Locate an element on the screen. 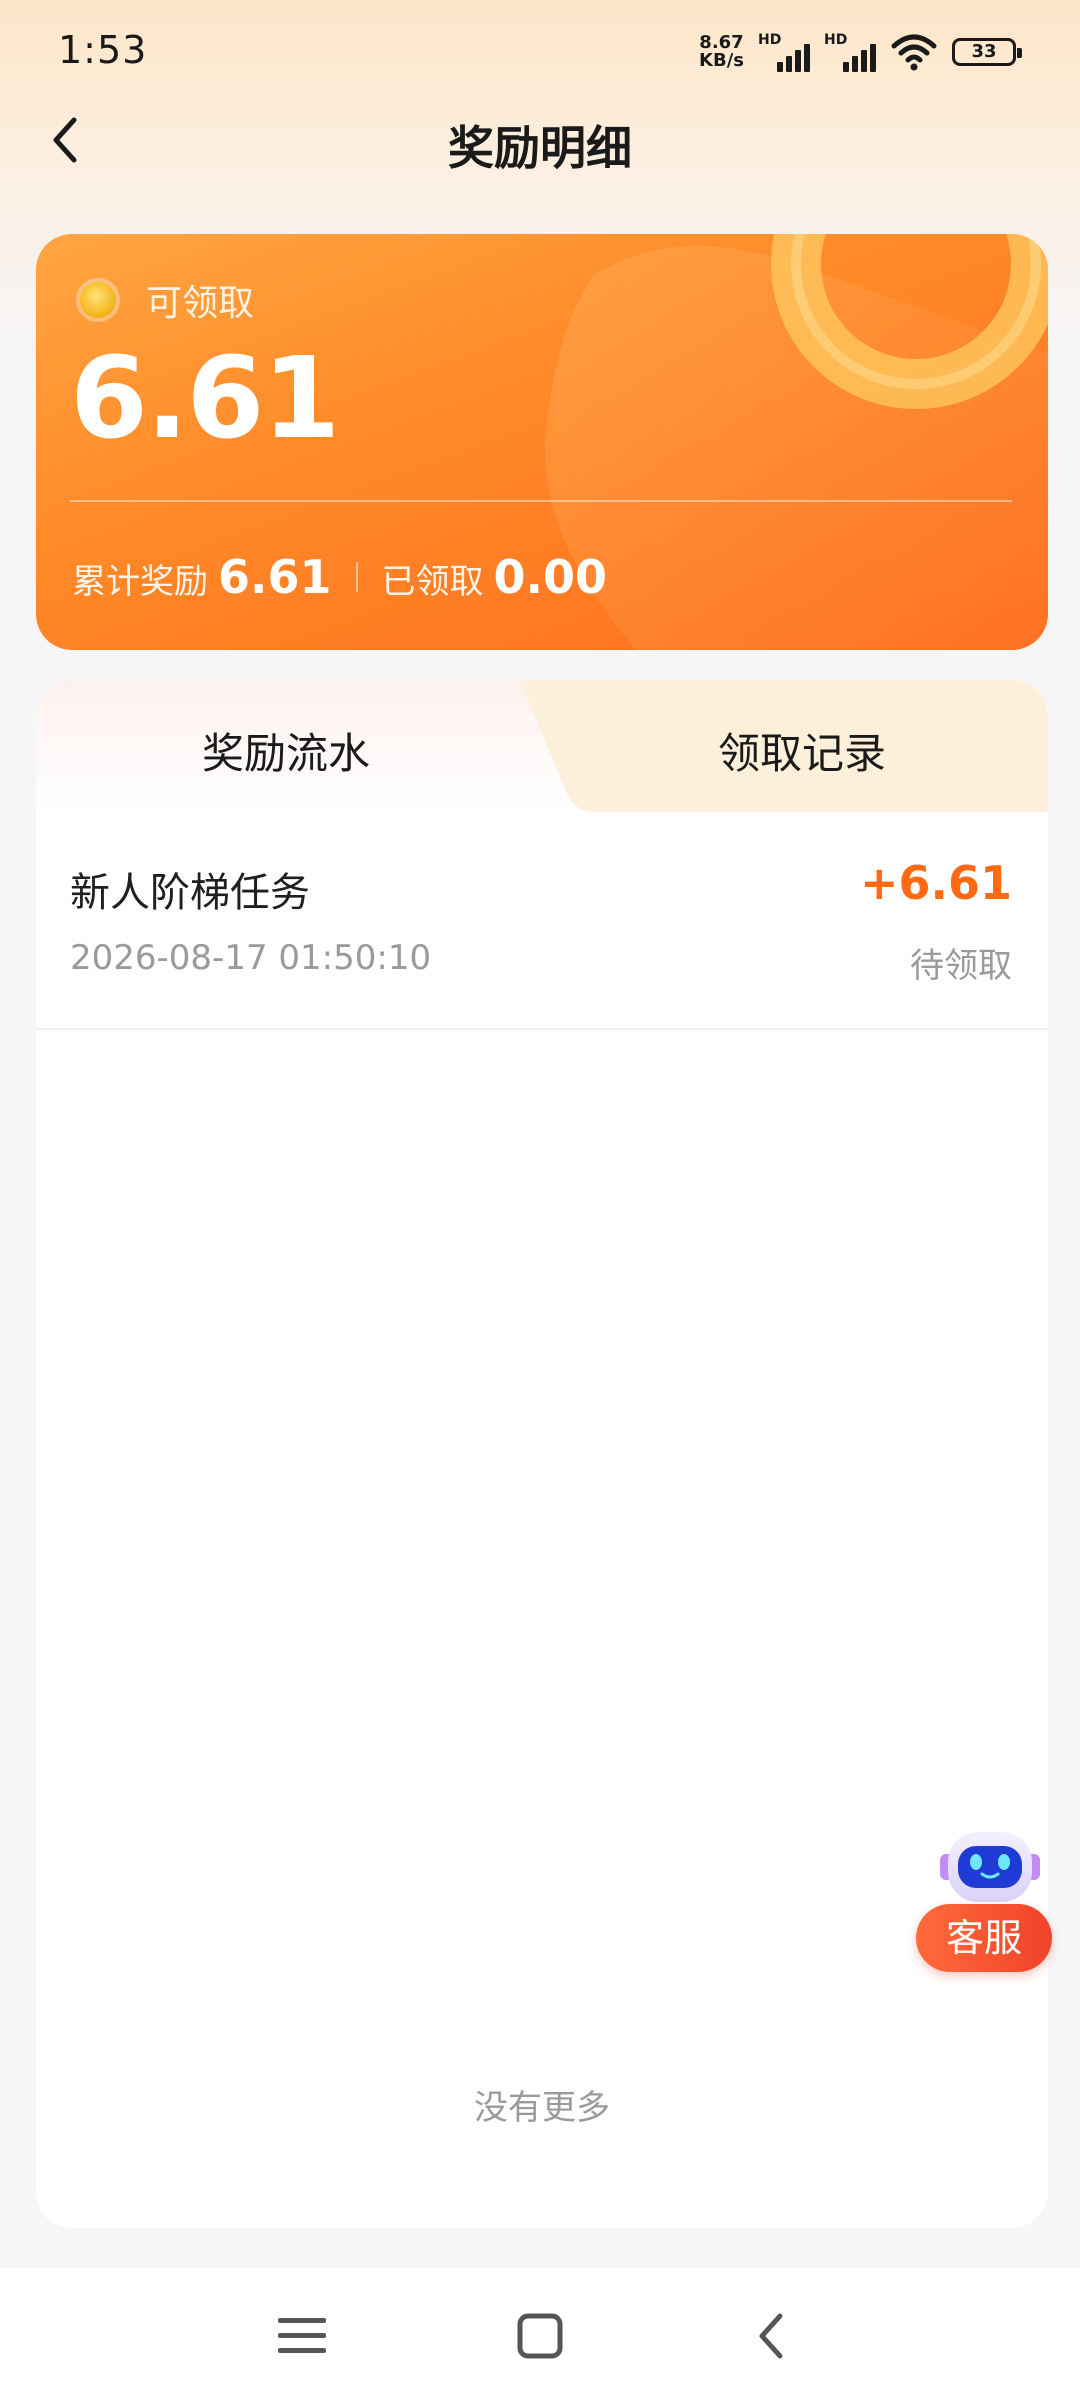 This screenshot has height=2400, width=1080. home-icon is located at coordinates (540, 2336).